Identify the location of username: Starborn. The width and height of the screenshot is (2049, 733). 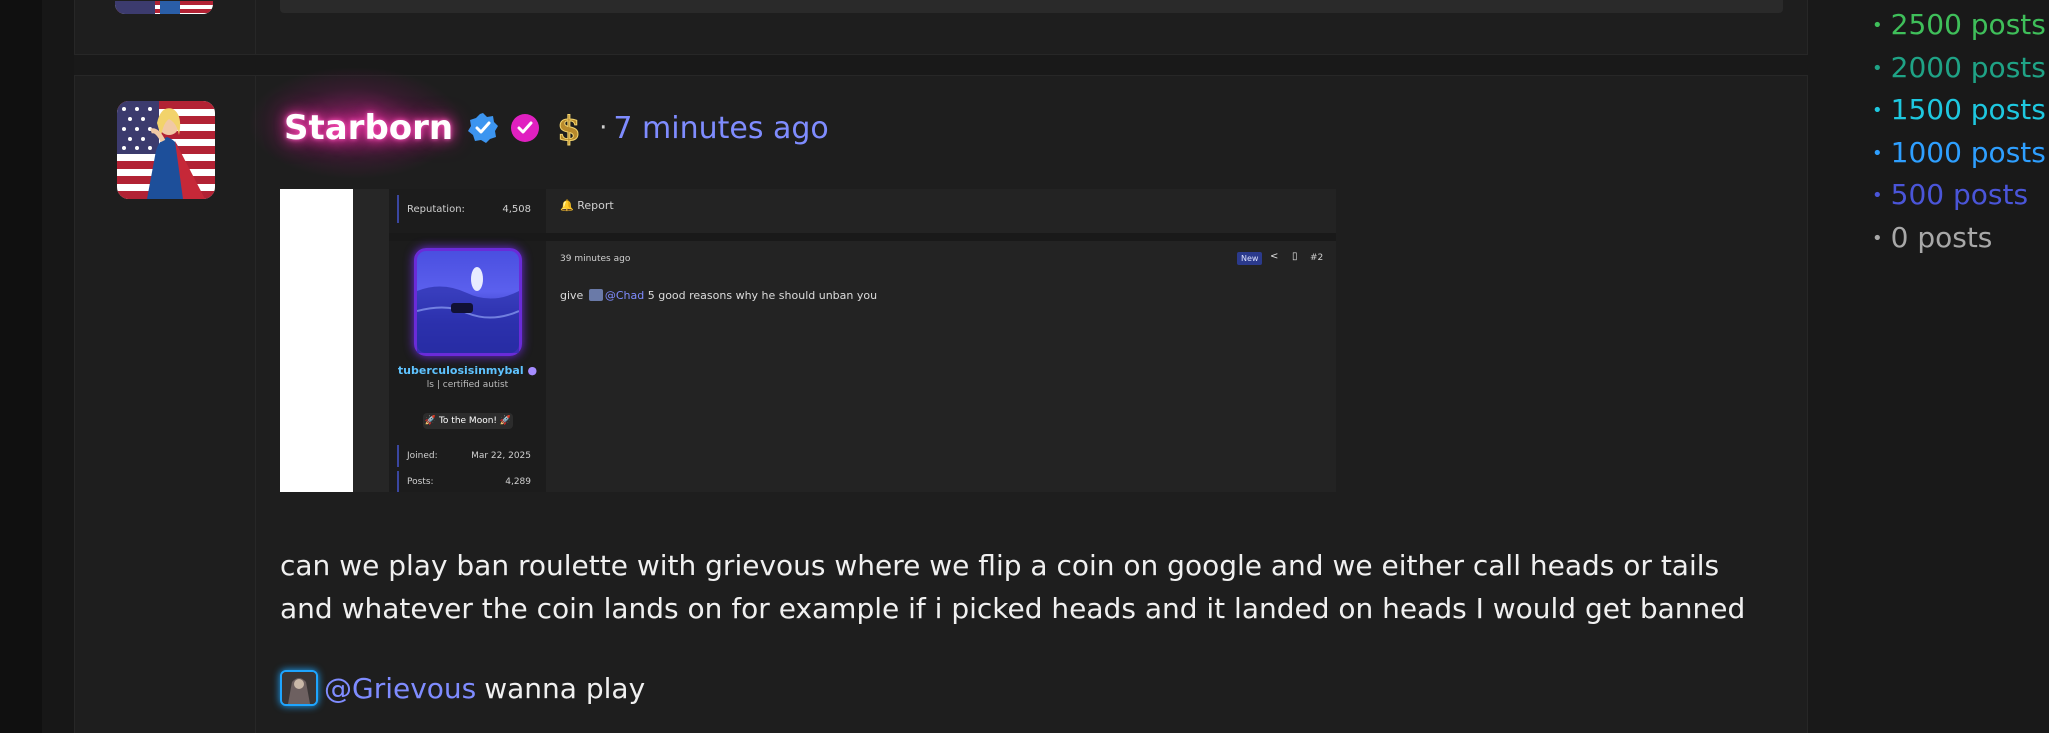
(368, 128).